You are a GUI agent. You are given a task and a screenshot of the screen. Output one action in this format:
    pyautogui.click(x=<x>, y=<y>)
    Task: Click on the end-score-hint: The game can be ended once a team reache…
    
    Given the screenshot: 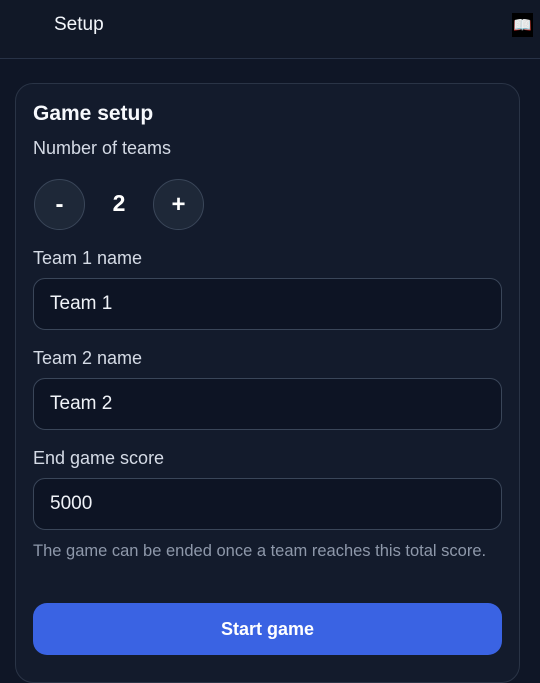 What is the action you would take?
    pyautogui.click(x=260, y=551)
    